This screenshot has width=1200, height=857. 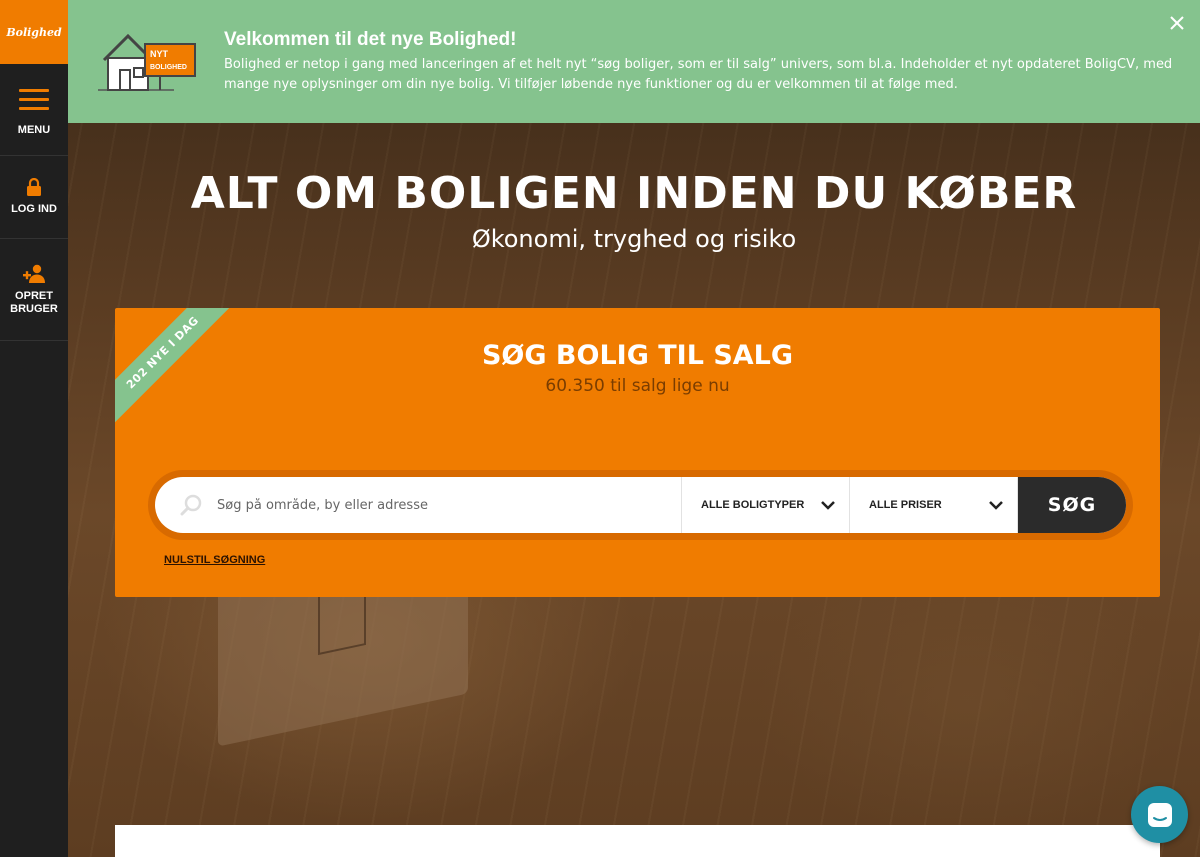 I want to click on sign-line2: BOLIGHED, so click(x=168, y=67).